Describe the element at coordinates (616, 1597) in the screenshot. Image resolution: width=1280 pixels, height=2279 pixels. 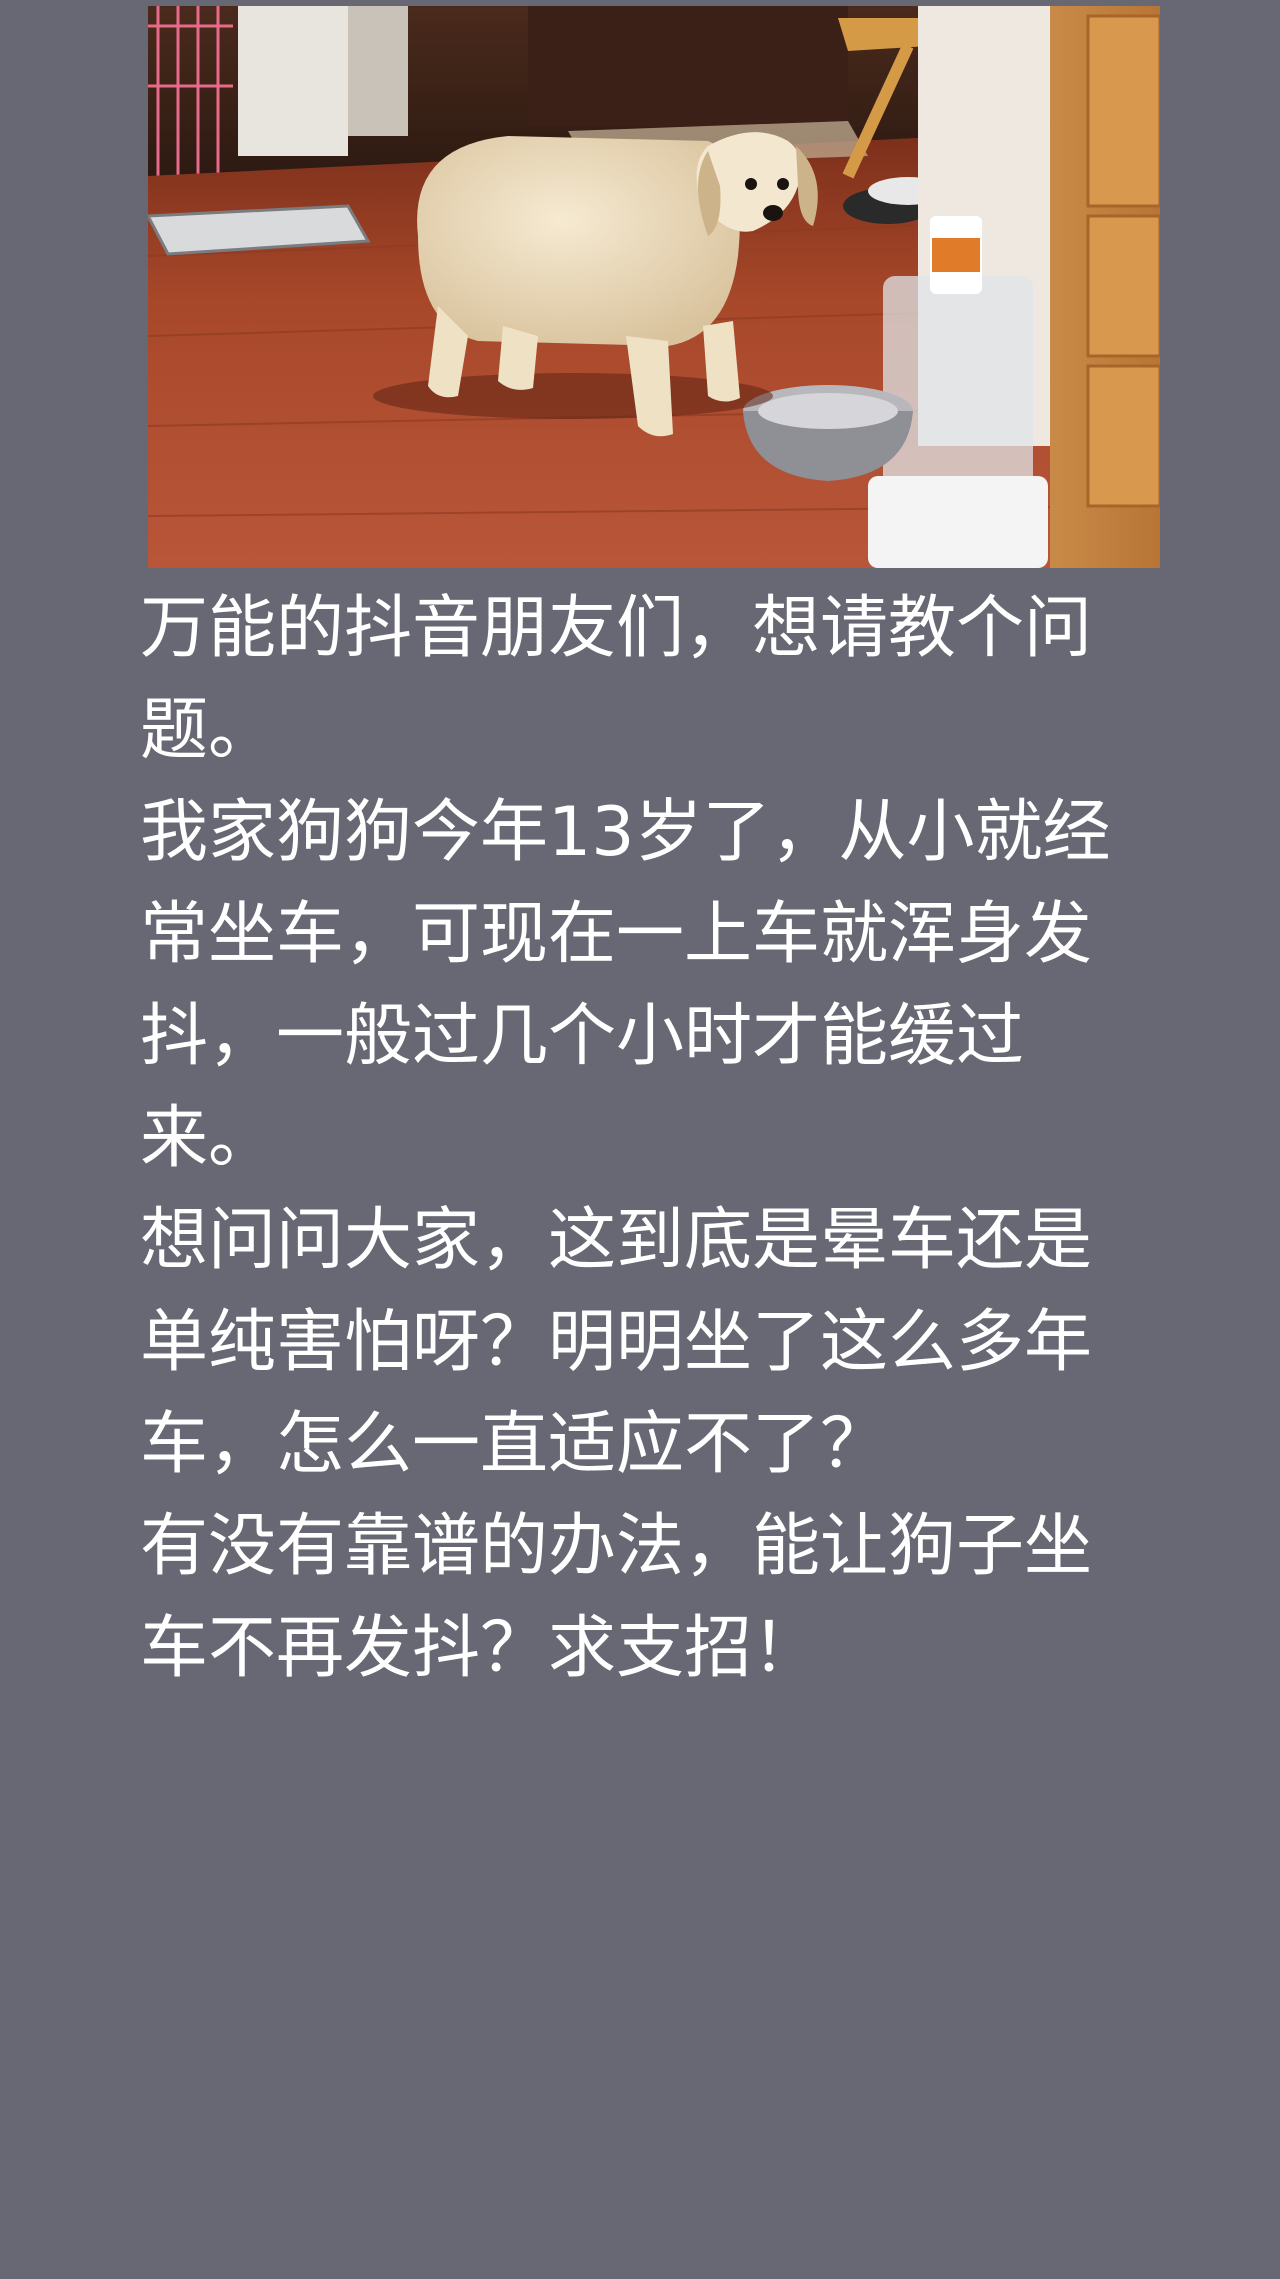
I see `post-paragraph: 有没有靠谱的办法，能让狗子坐车不再发抖？求支招！` at that location.